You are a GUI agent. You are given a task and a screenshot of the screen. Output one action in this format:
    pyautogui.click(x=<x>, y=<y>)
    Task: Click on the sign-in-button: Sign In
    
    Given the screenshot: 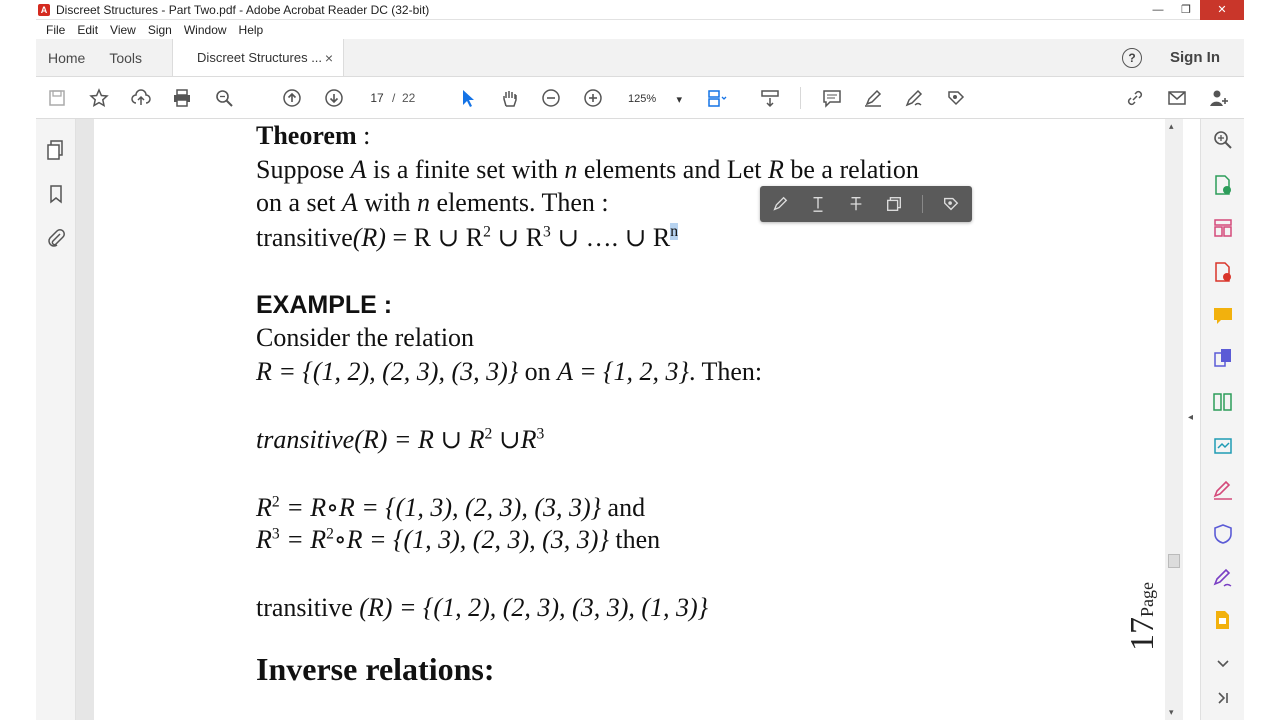 What is the action you would take?
    pyautogui.click(x=1195, y=57)
    